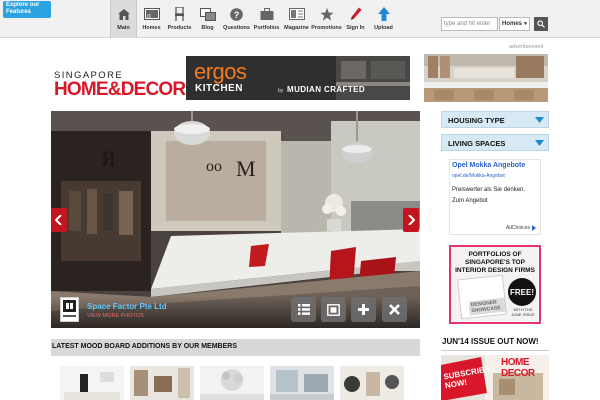 Image resolution: width=600 pixels, height=400 pixels. What do you see at coordinates (296, 28) in the screenshot?
I see `nav-label: Magazine` at bounding box center [296, 28].